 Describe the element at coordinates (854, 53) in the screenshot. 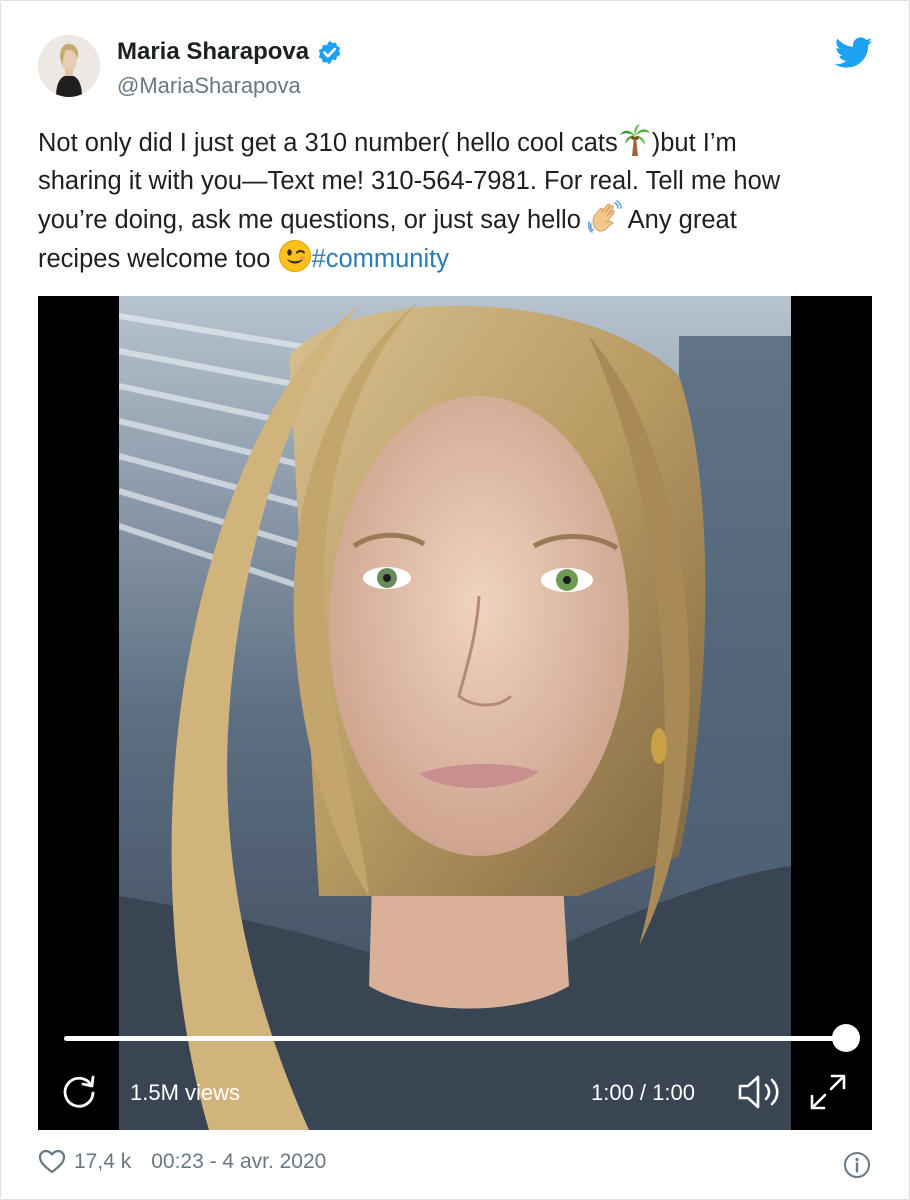

I see `twitter-bird-icon` at that location.